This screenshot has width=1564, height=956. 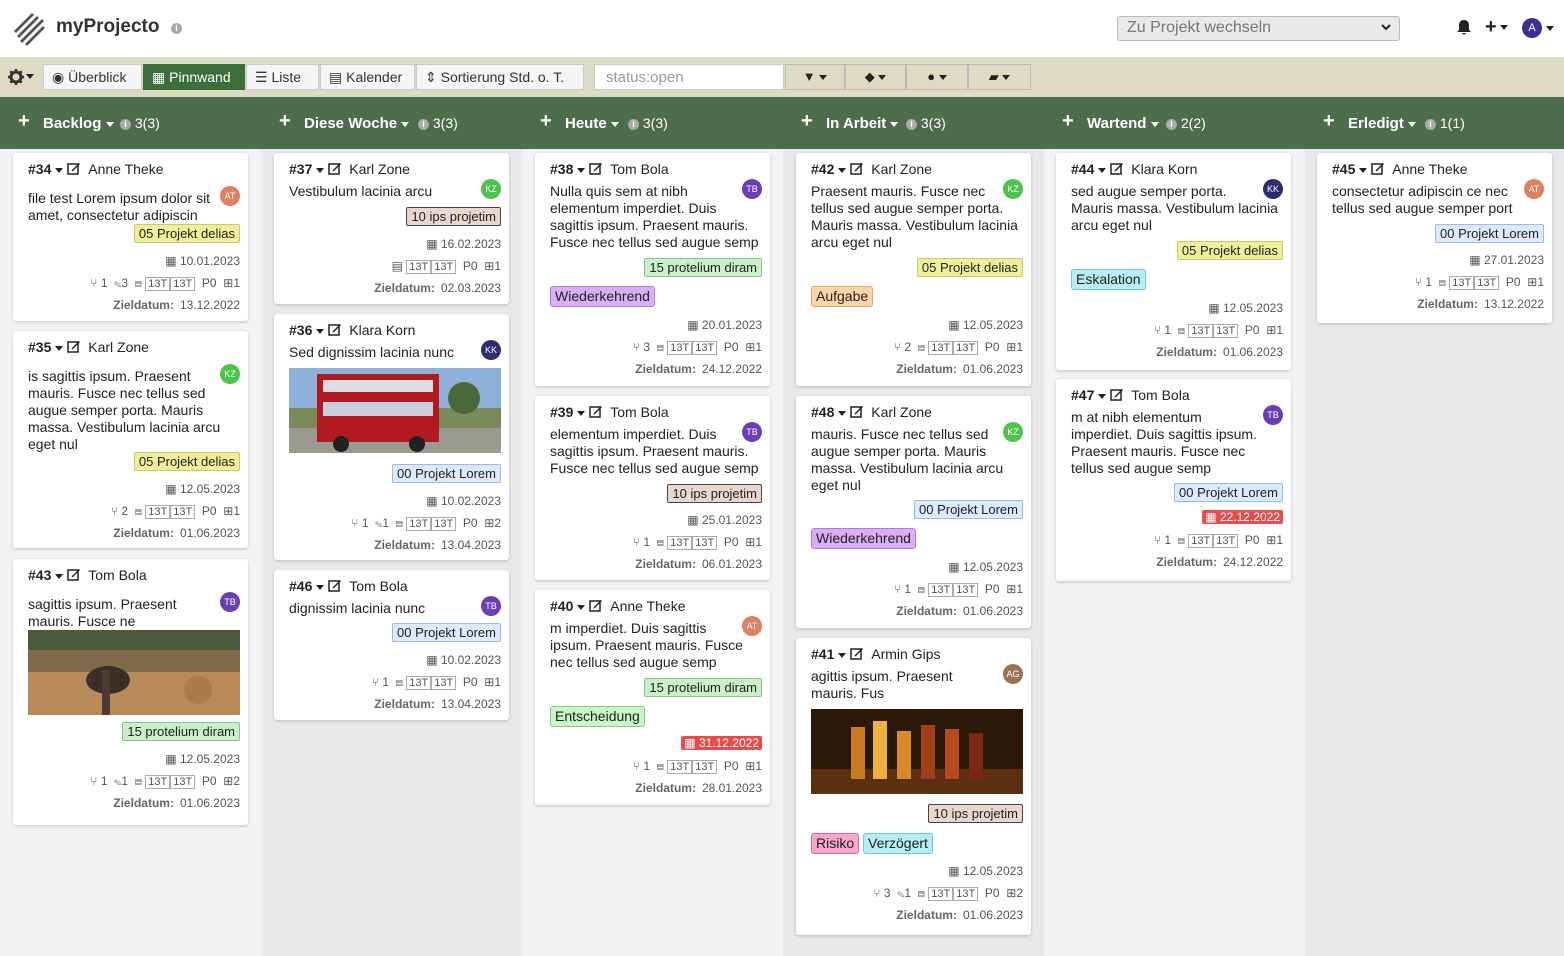 I want to click on column-title: Erledigt, so click(x=1382, y=123).